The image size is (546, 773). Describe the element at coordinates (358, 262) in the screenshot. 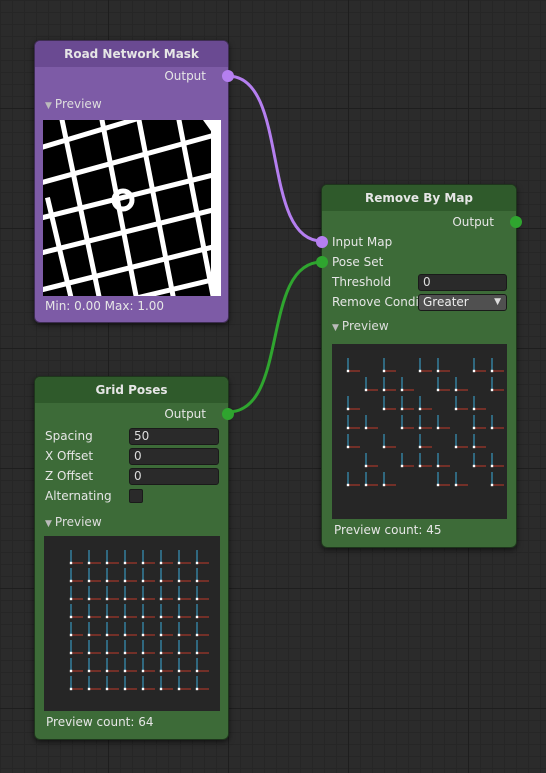

I see `pose-set-label: Pose Set` at that location.